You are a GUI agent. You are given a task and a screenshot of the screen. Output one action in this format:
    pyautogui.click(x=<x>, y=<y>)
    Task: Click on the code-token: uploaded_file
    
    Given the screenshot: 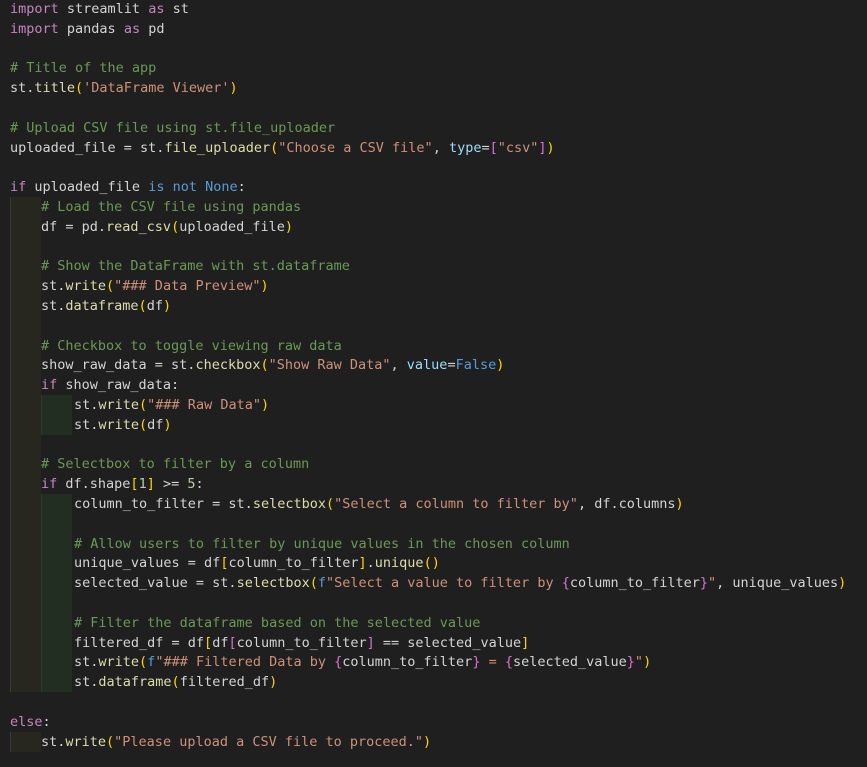 What is the action you would take?
    pyautogui.click(x=232, y=226)
    